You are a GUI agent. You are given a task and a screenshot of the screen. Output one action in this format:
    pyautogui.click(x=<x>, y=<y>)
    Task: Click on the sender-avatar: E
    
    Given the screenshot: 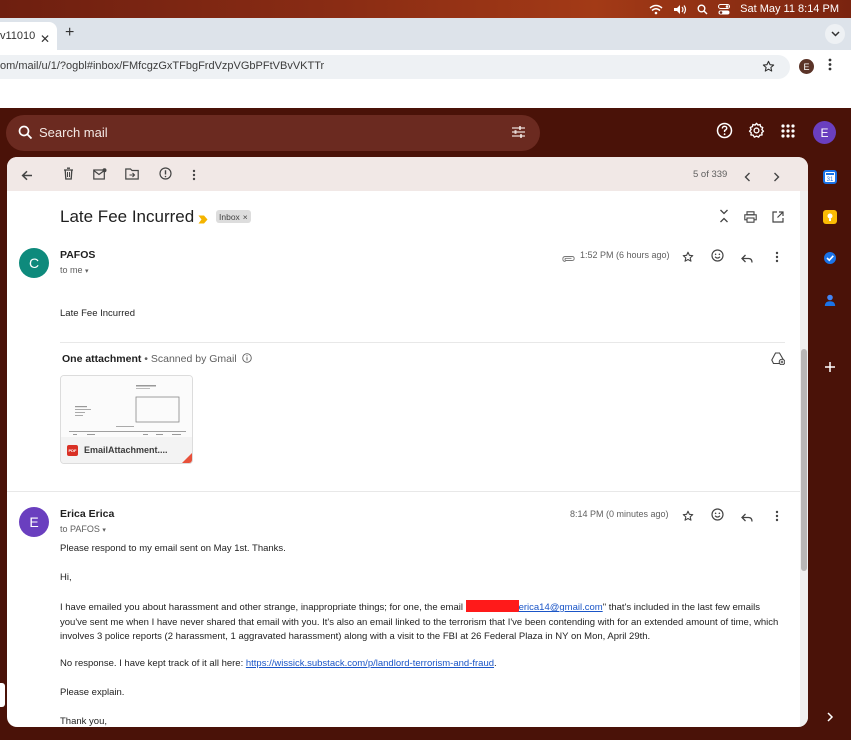 What is the action you would take?
    pyautogui.click(x=34, y=522)
    